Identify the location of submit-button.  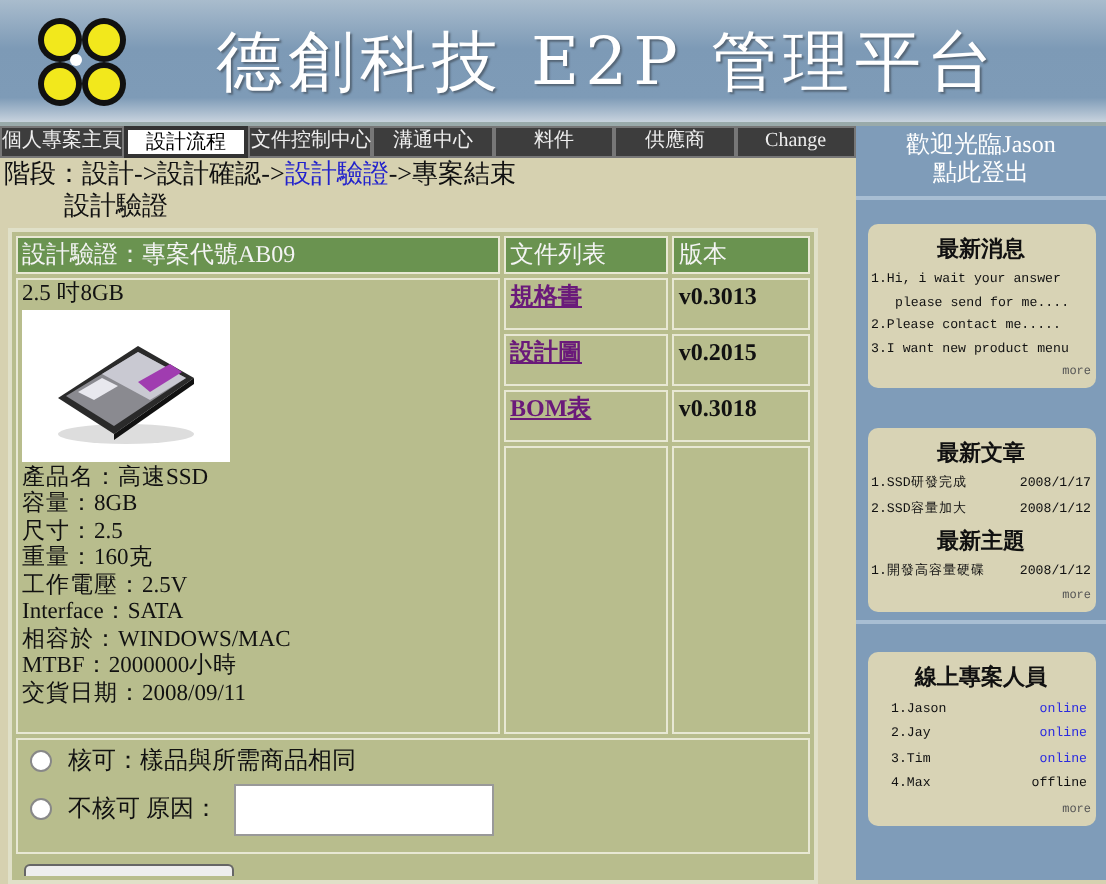
(129, 869).